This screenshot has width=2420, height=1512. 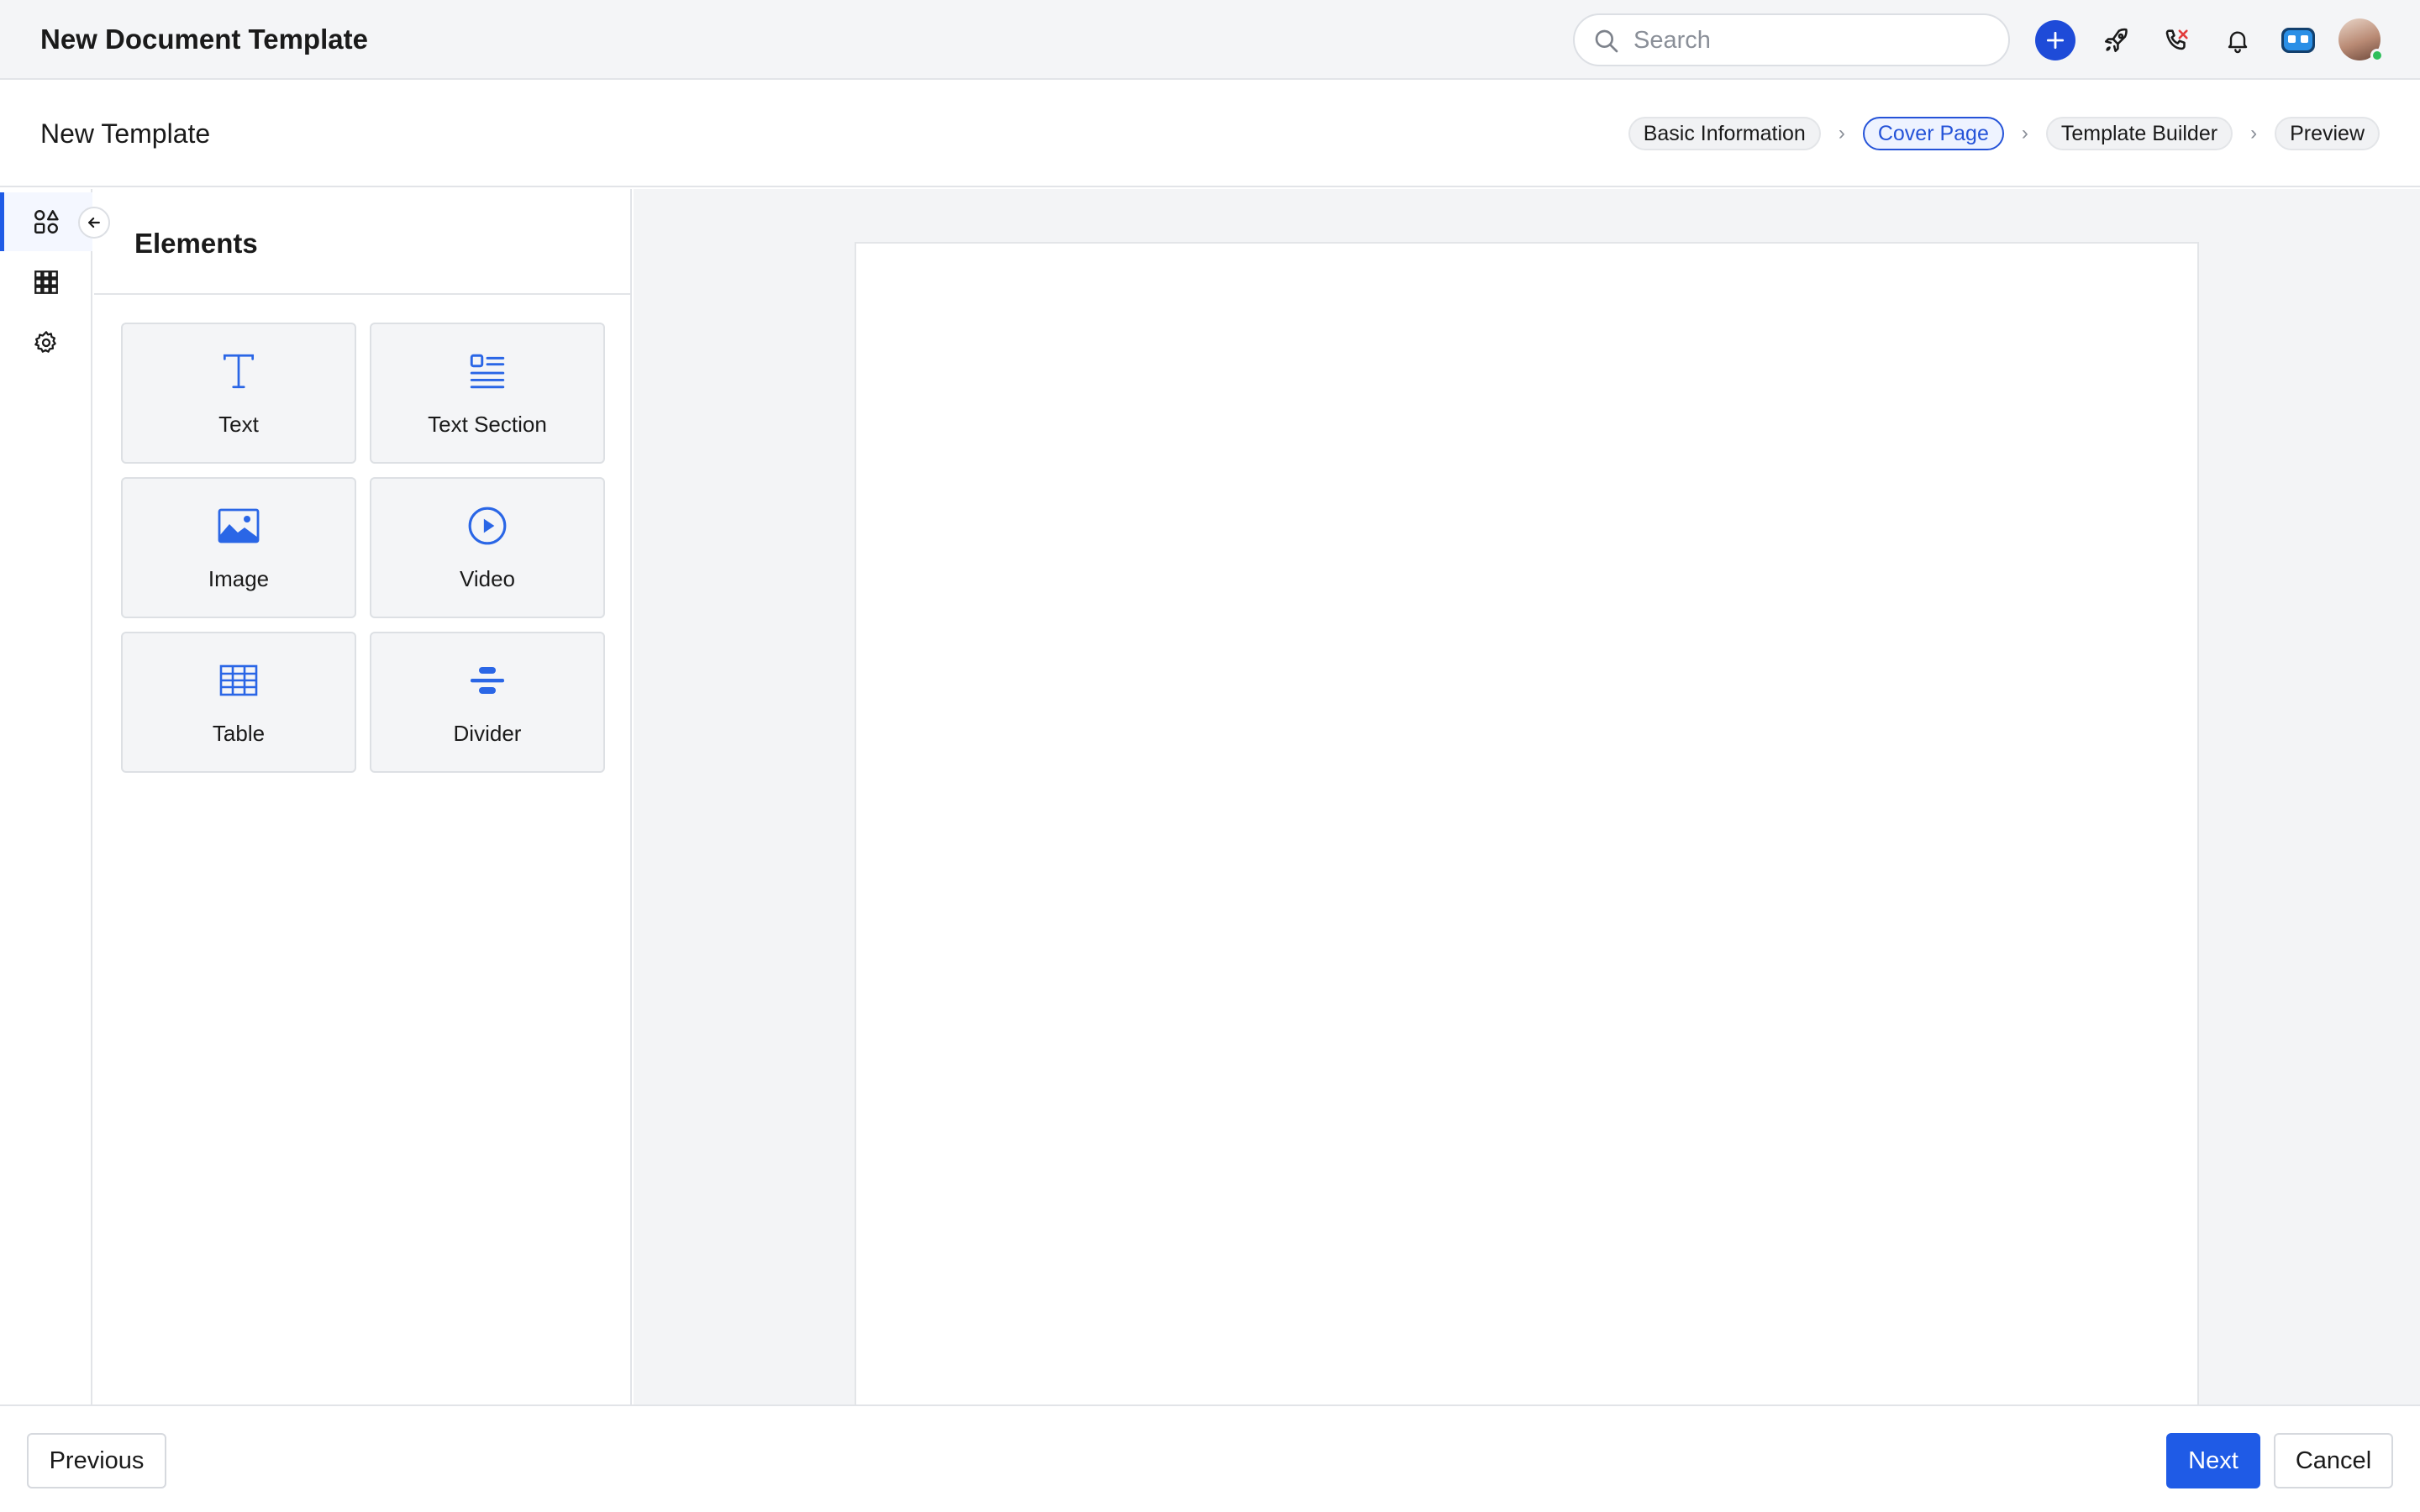 What do you see at coordinates (487, 733) in the screenshot?
I see `tile-label: Divider` at bounding box center [487, 733].